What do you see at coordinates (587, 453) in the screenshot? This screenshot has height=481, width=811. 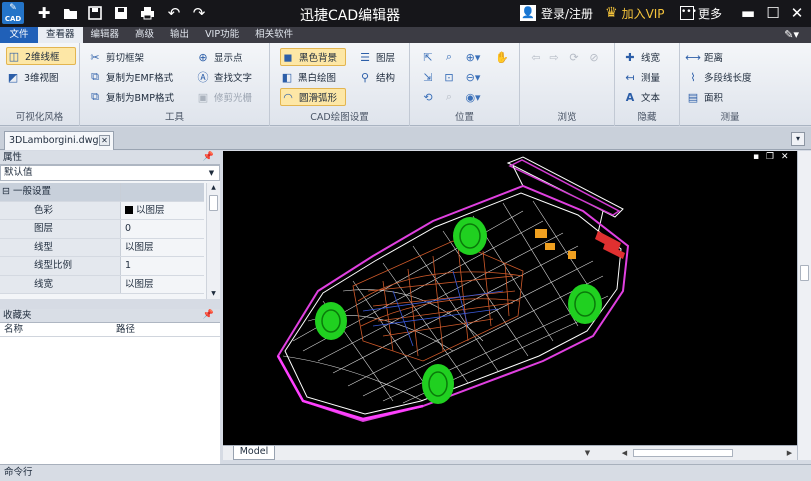 I see `chevron-down-icon: ▼` at bounding box center [587, 453].